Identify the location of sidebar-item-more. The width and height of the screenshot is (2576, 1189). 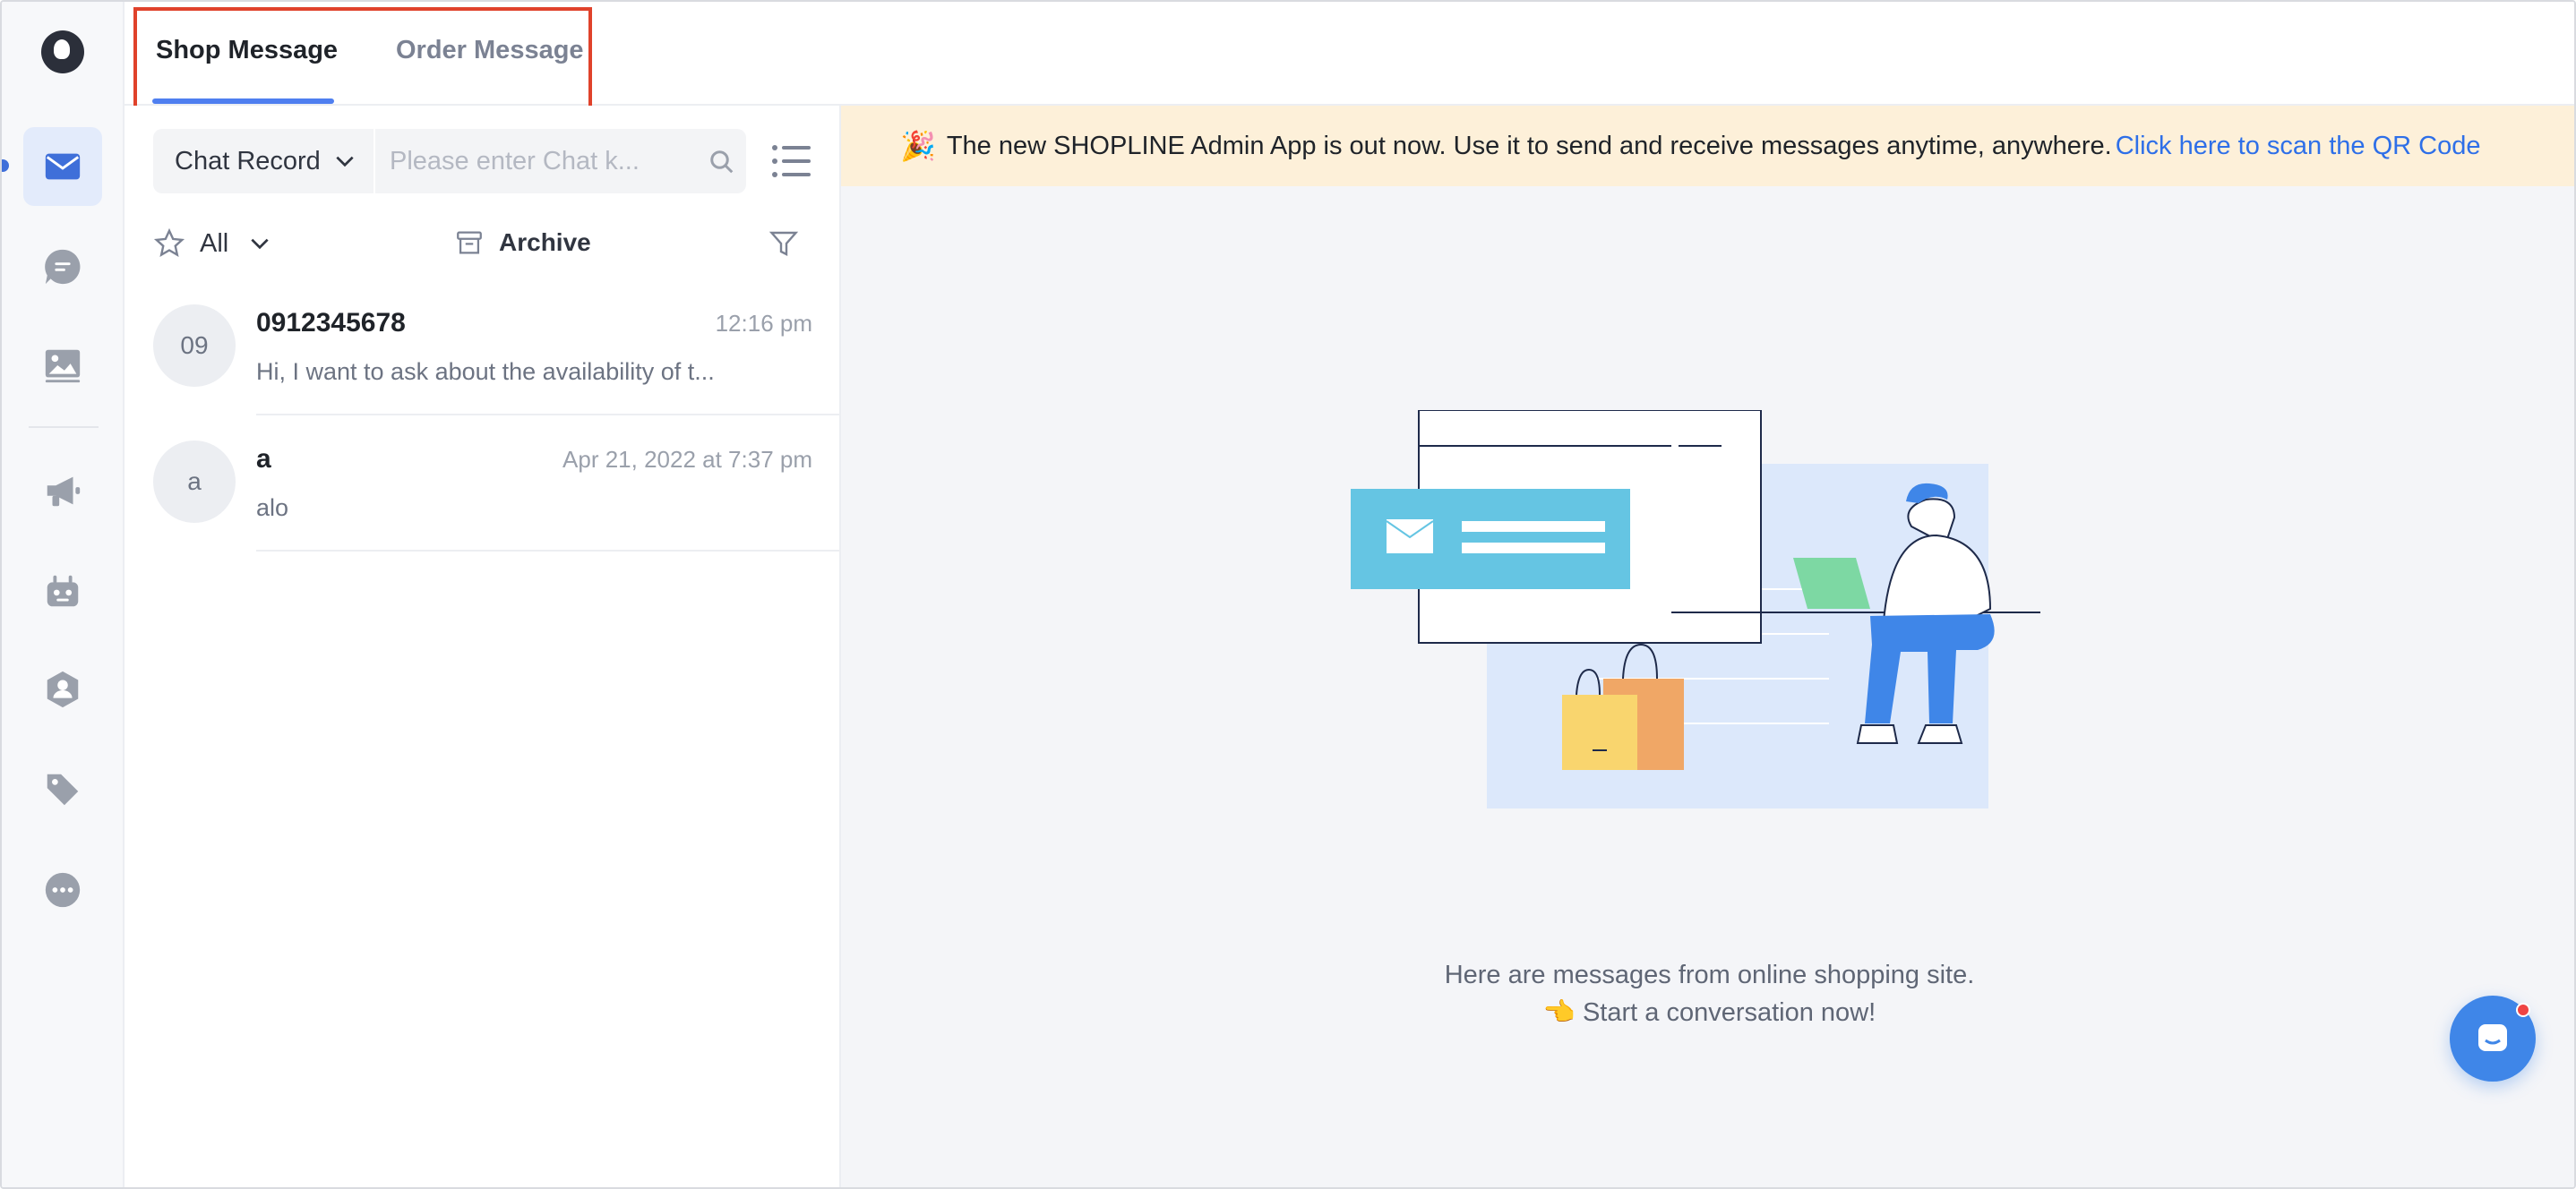
(62, 890).